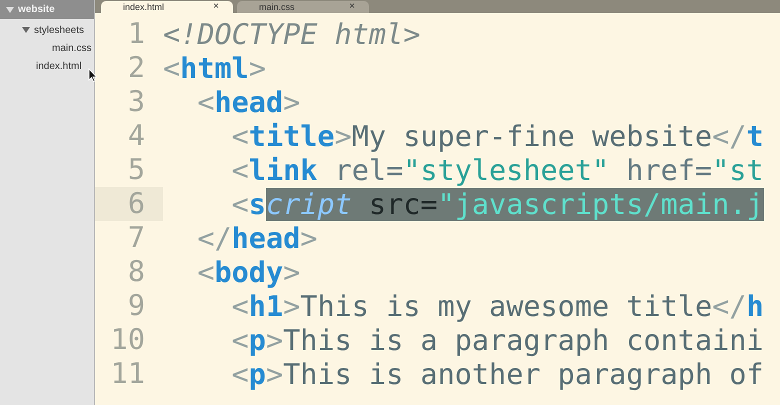 Image resolution: width=780 pixels, height=405 pixels. Describe the element at coordinates (136, 136) in the screenshot. I see `line-number: 4` at that location.